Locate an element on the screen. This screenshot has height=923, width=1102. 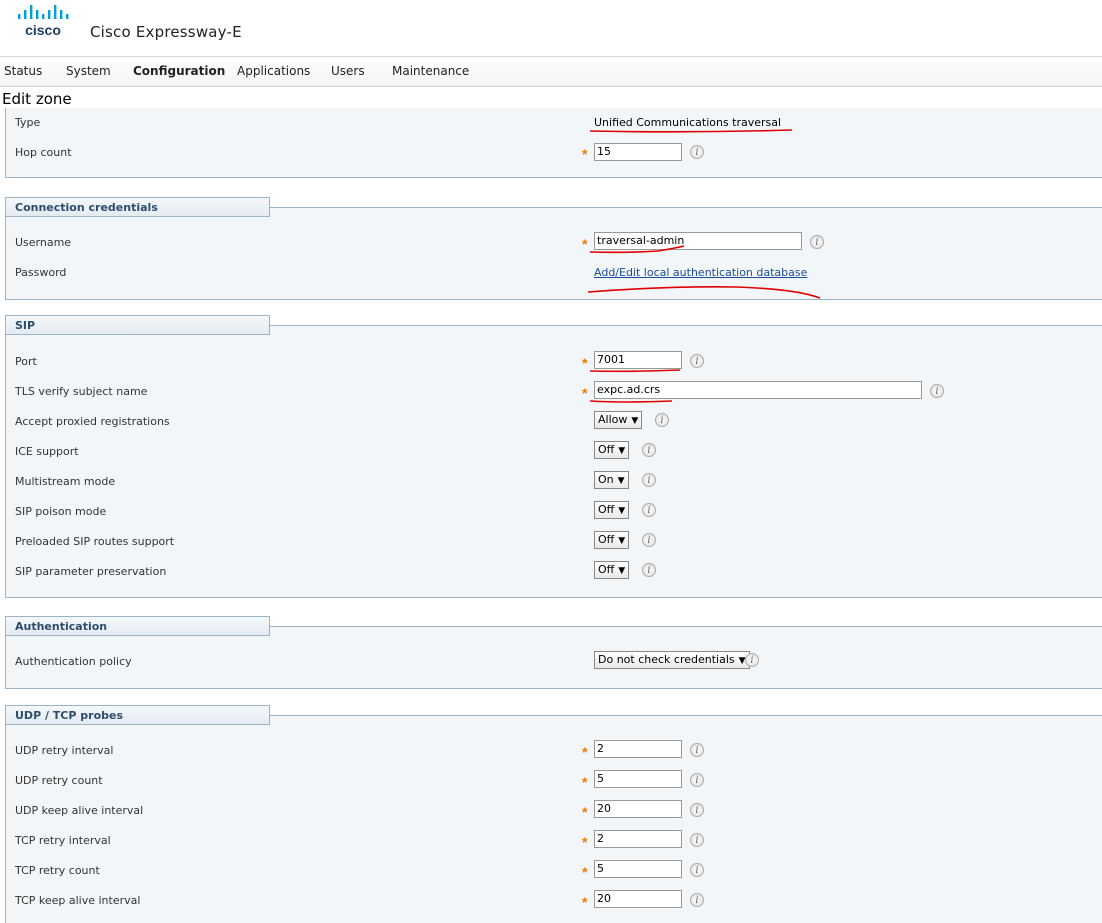
hop-count-label: Hop count is located at coordinates (43, 152).